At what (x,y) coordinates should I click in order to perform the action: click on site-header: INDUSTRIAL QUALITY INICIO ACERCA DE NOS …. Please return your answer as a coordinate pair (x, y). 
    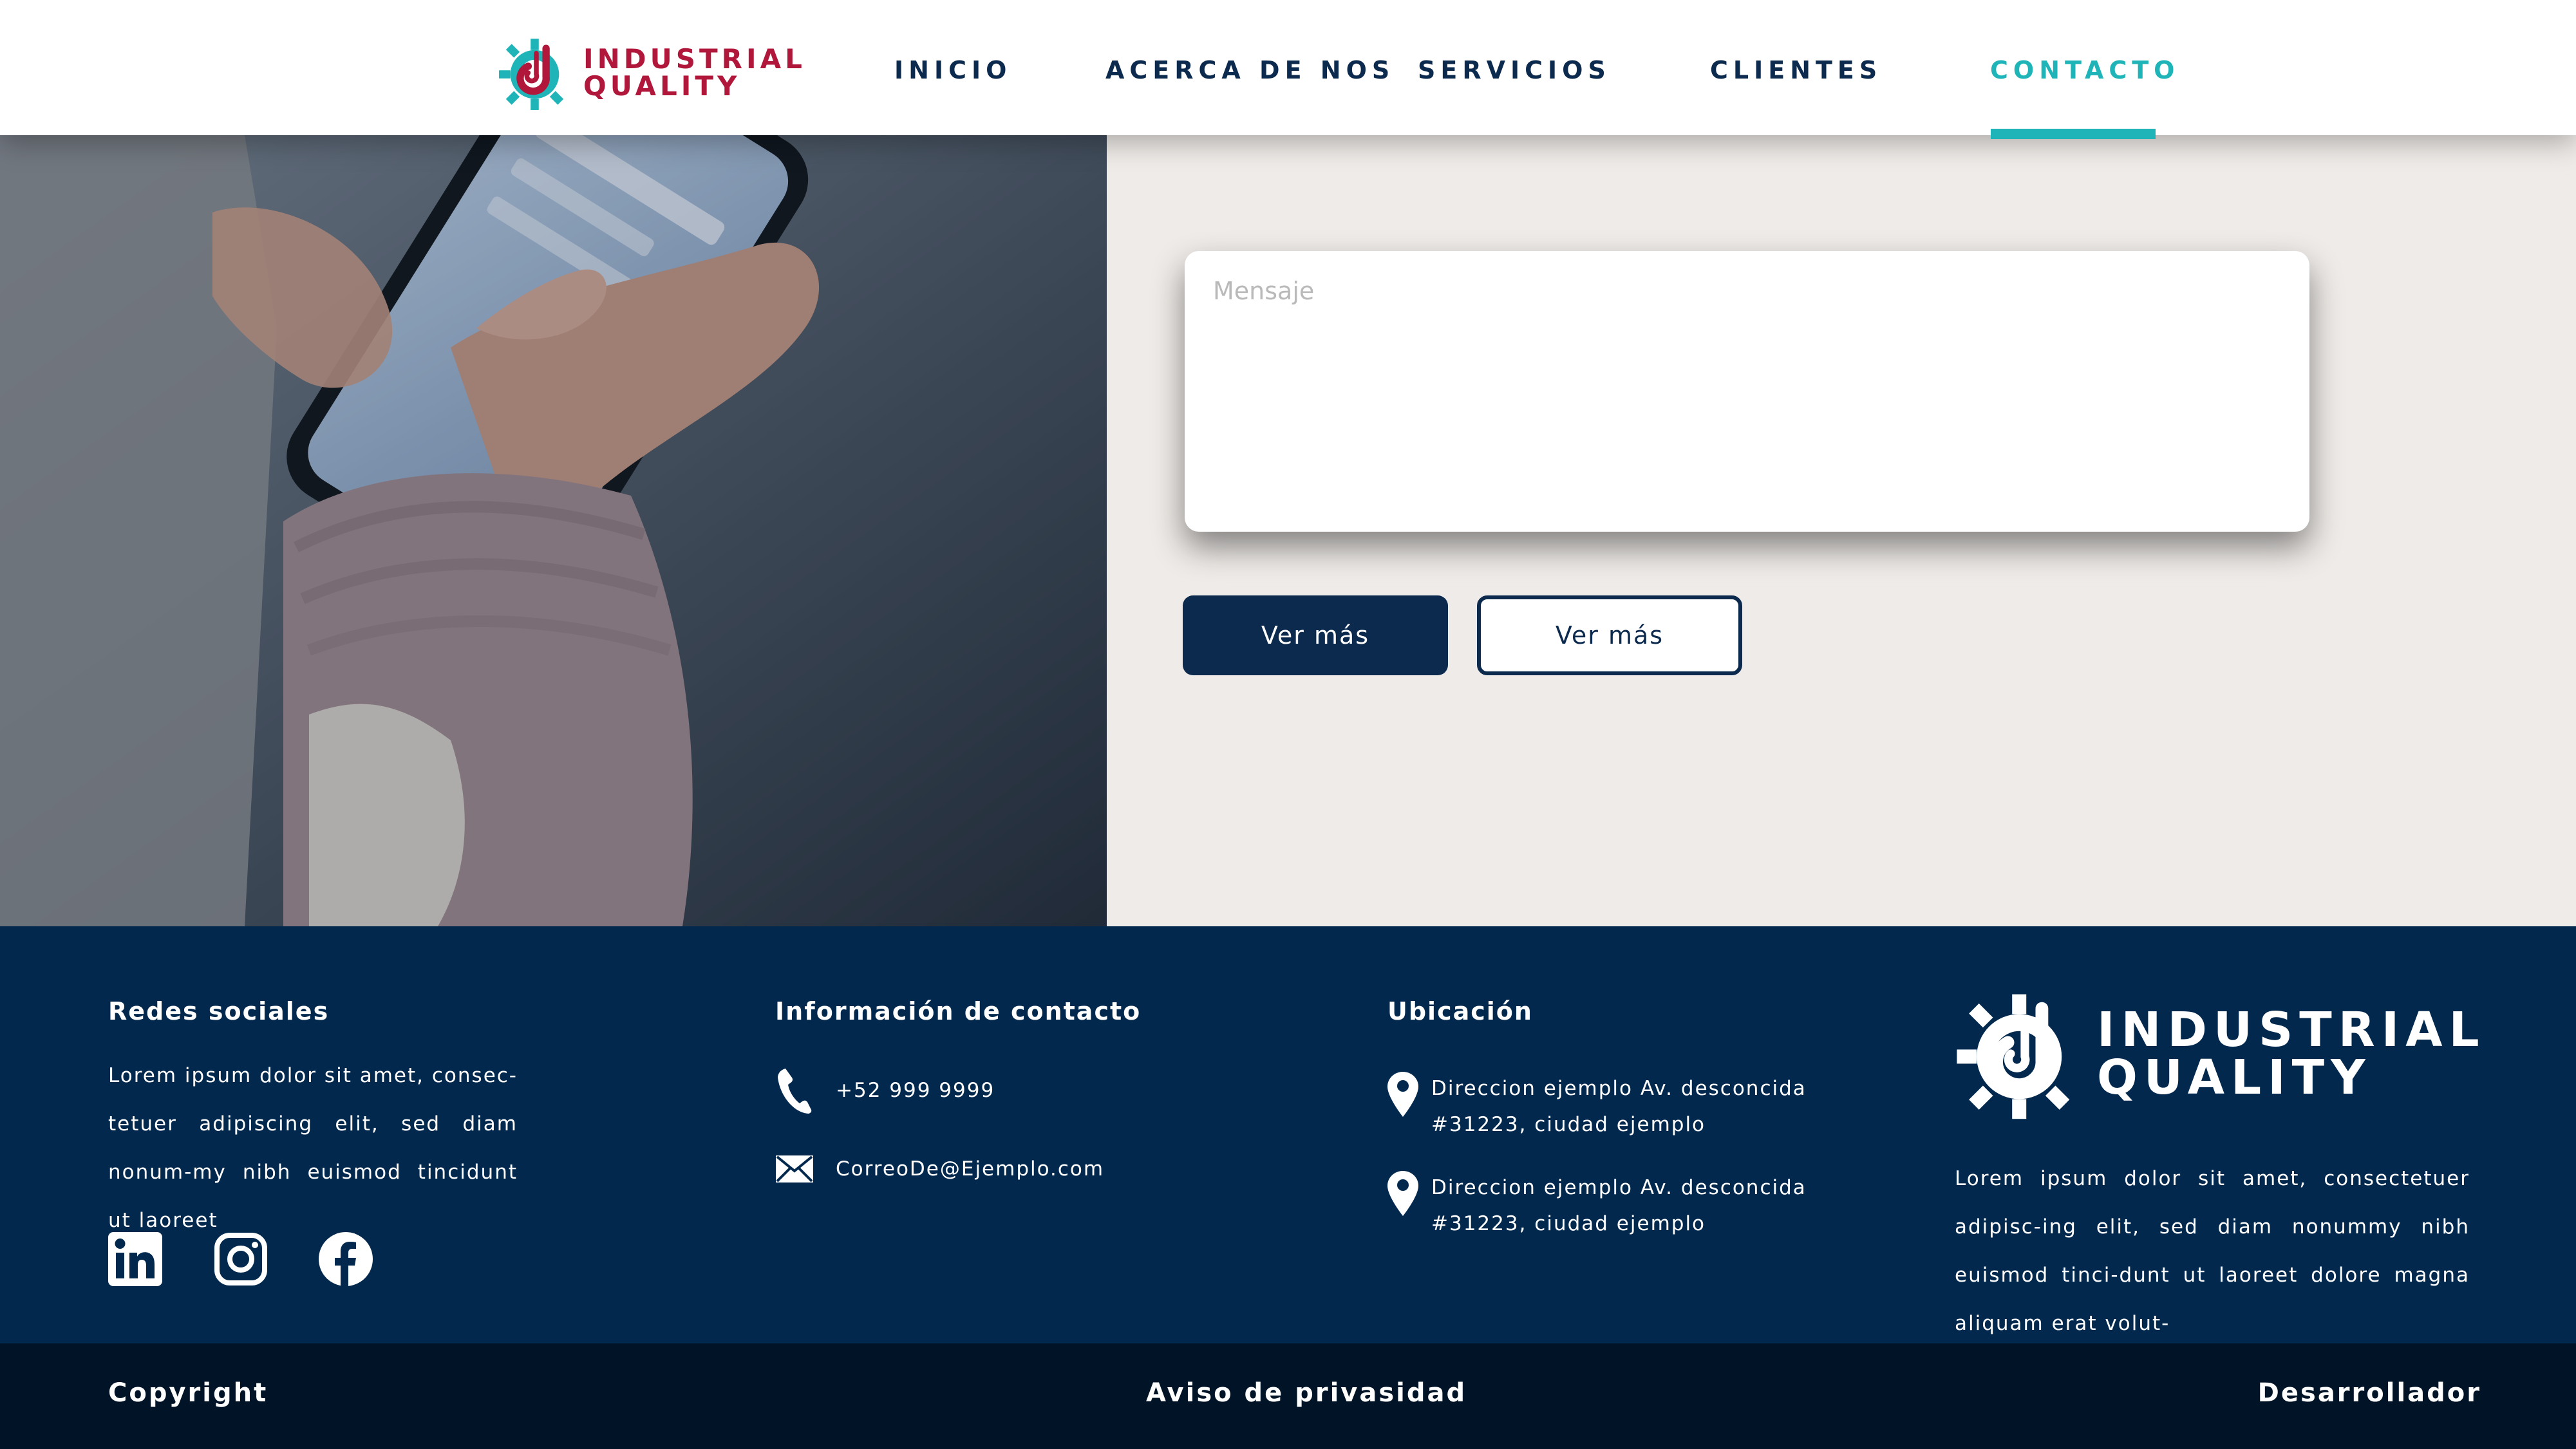
    Looking at the image, I should click on (1288, 67).